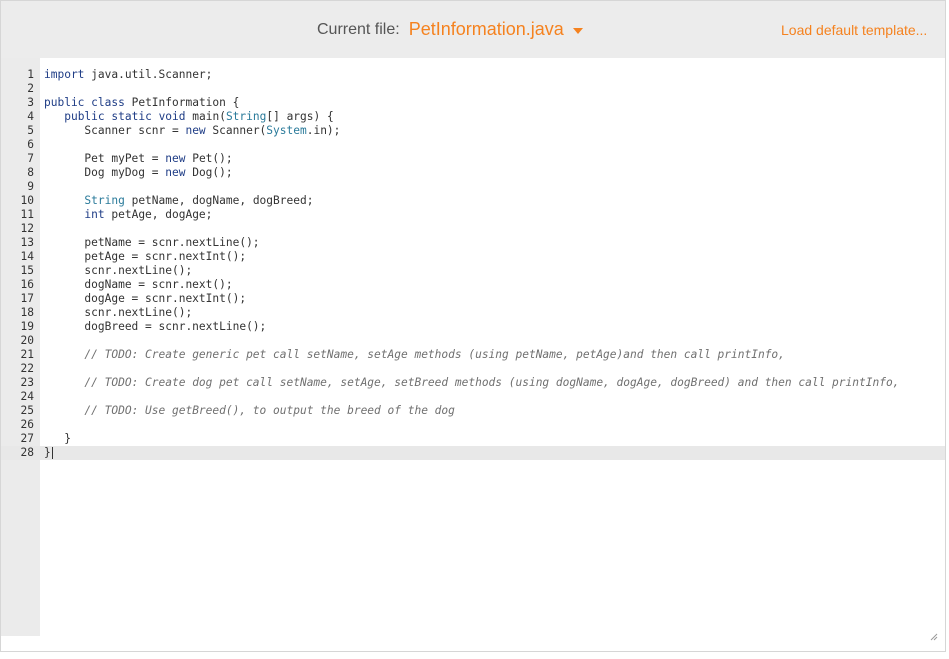 The image size is (949, 659). Describe the element at coordinates (145, 299) in the screenshot. I see `code-text: dogAge = scnr.nextInt();` at that location.